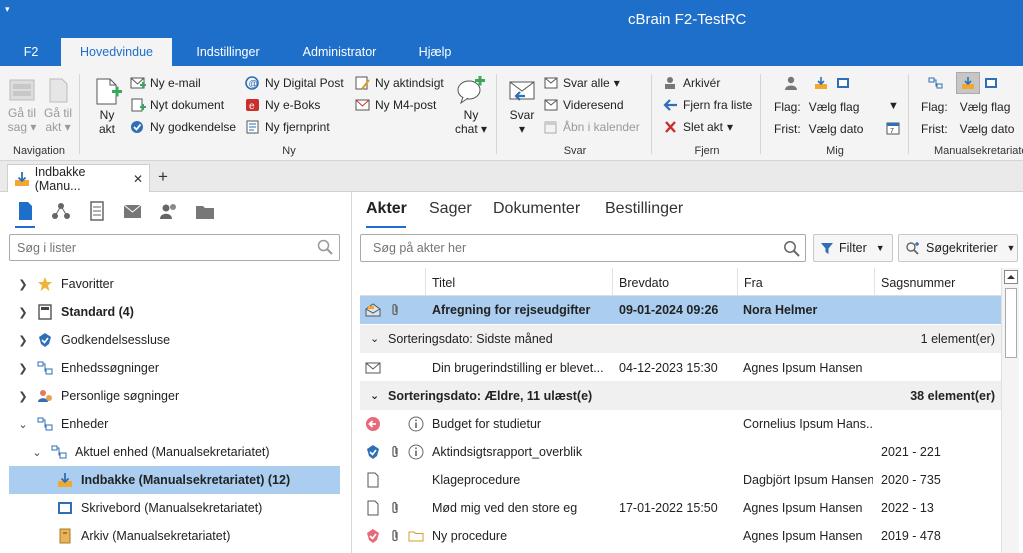  Describe the element at coordinates (373, 480) in the screenshot. I see `document-icon` at that location.